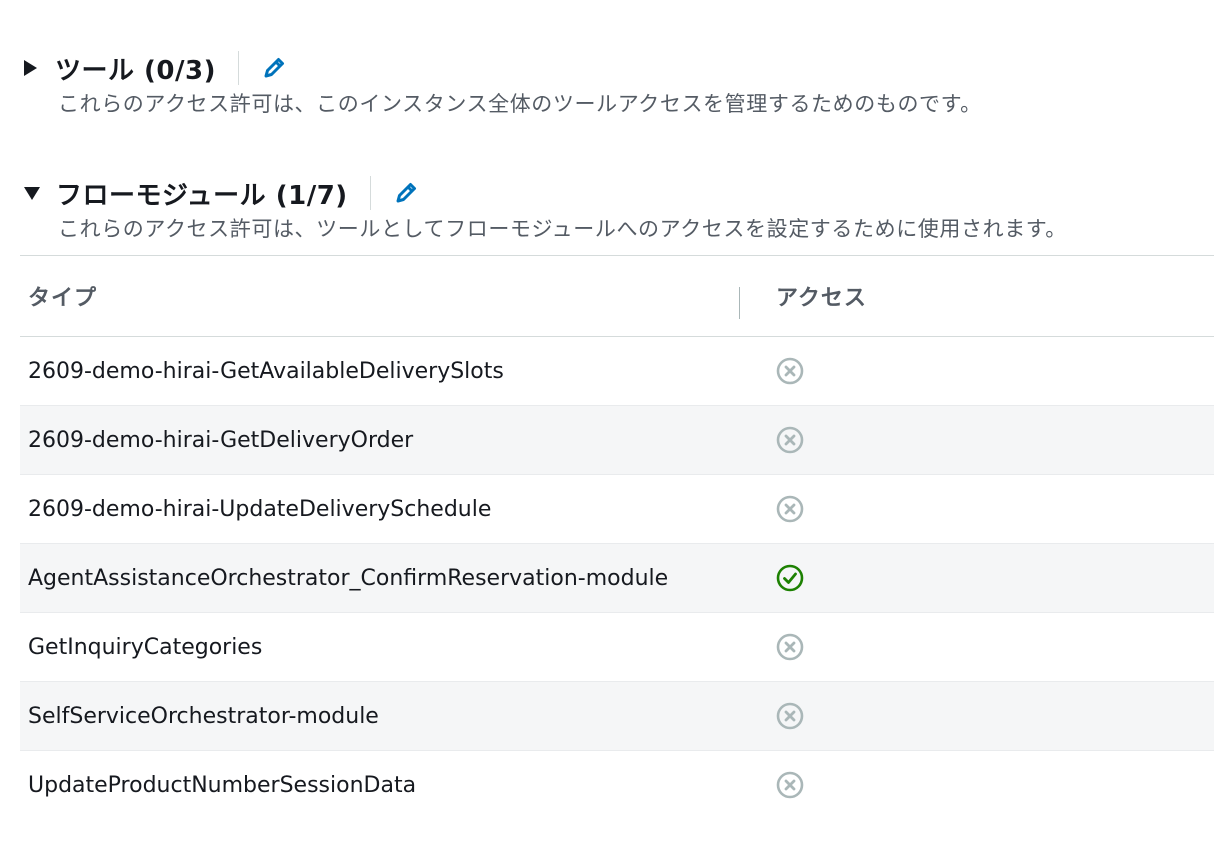 This screenshot has width=1214, height=860. Describe the element at coordinates (739, 303) in the screenshot. I see `column-divider` at that location.